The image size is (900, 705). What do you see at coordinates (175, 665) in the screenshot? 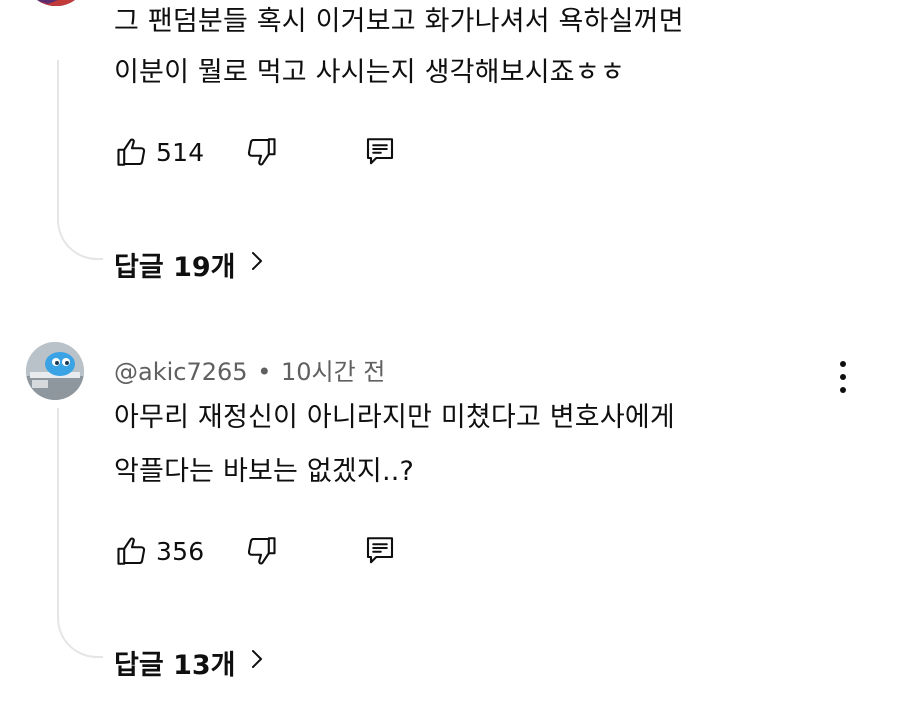
I see `replies-label: 답글 13개` at bounding box center [175, 665].